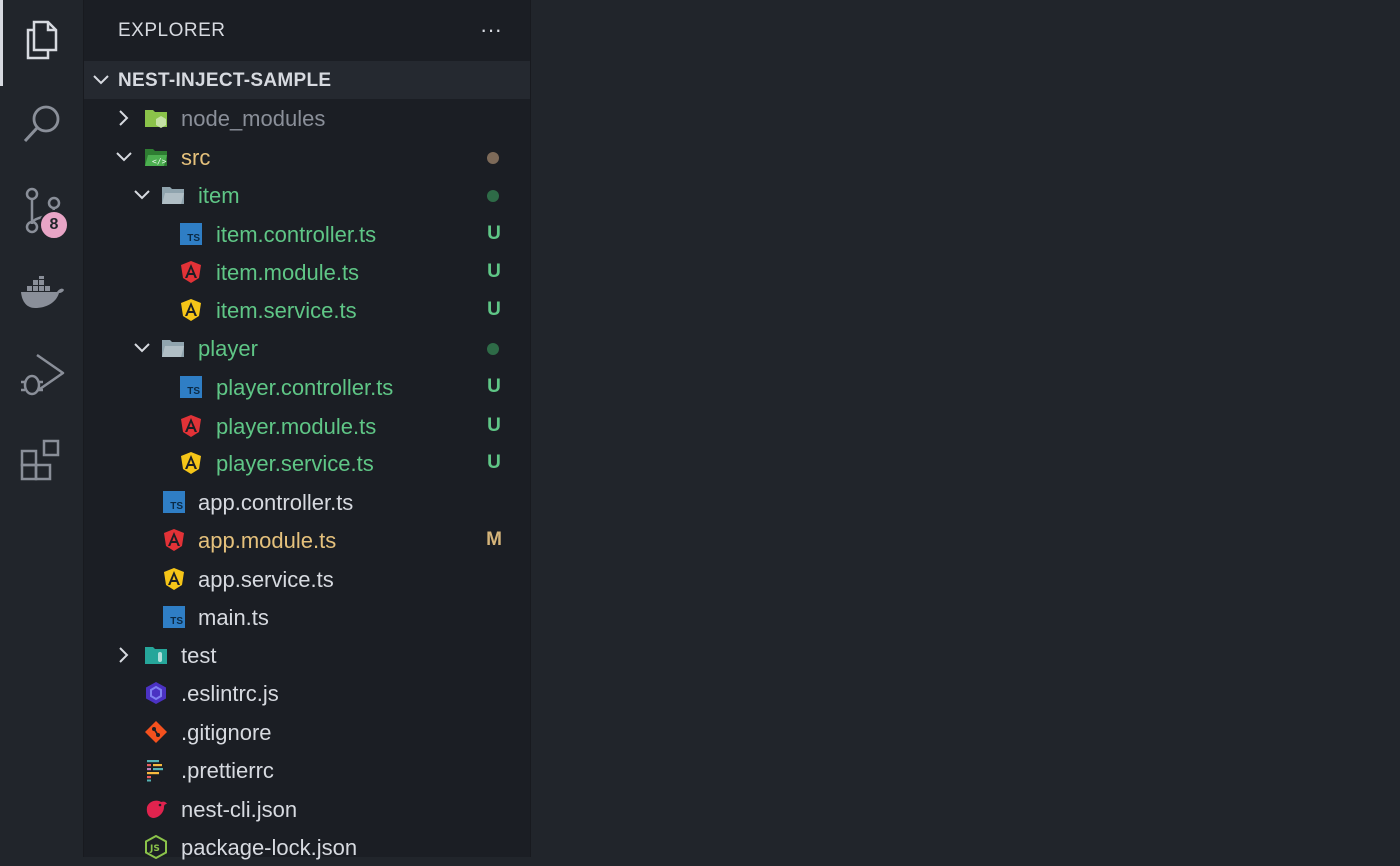 This screenshot has height=866, width=1400. Describe the element at coordinates (307, 655) in the screenshot. I see `tree-item-test: test` at that location.